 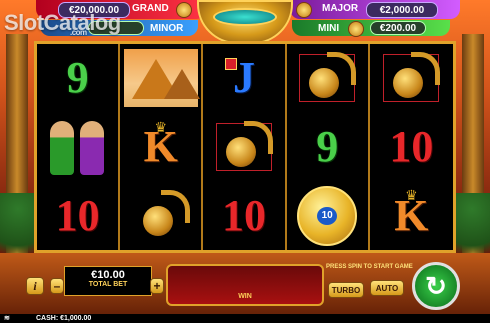 I want to click on dancers-symbol, so click(x=78, y=147).